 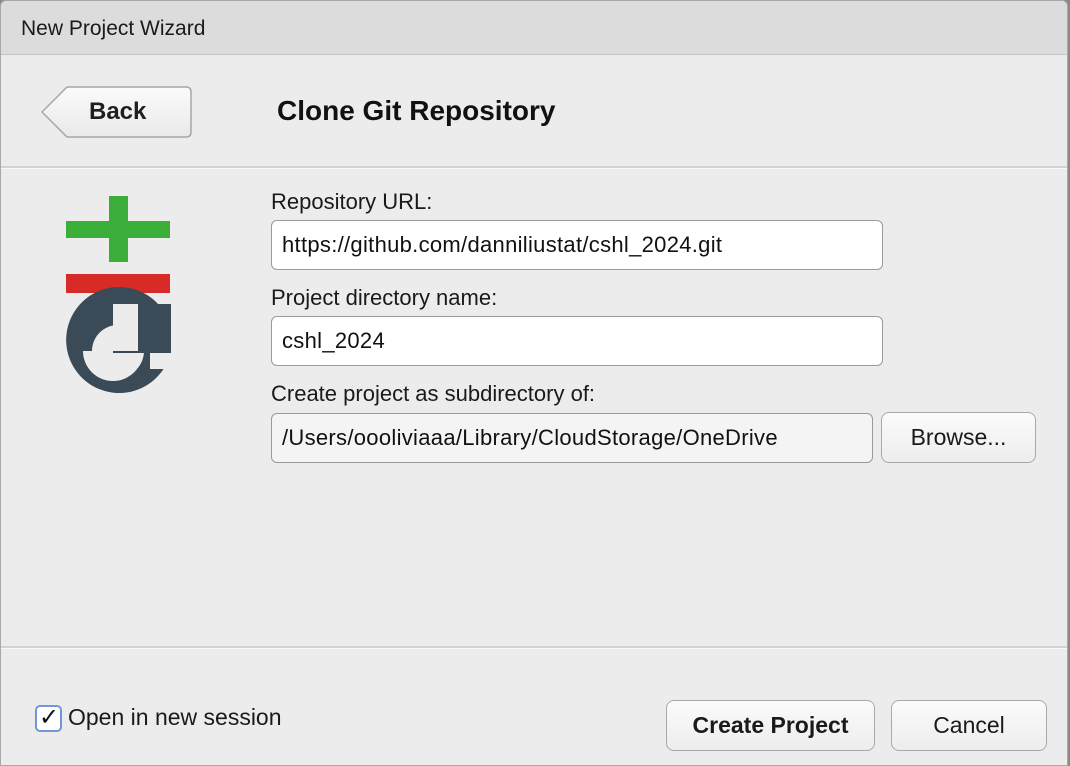 I want to click on header-divider, so click(x=534, y=167).